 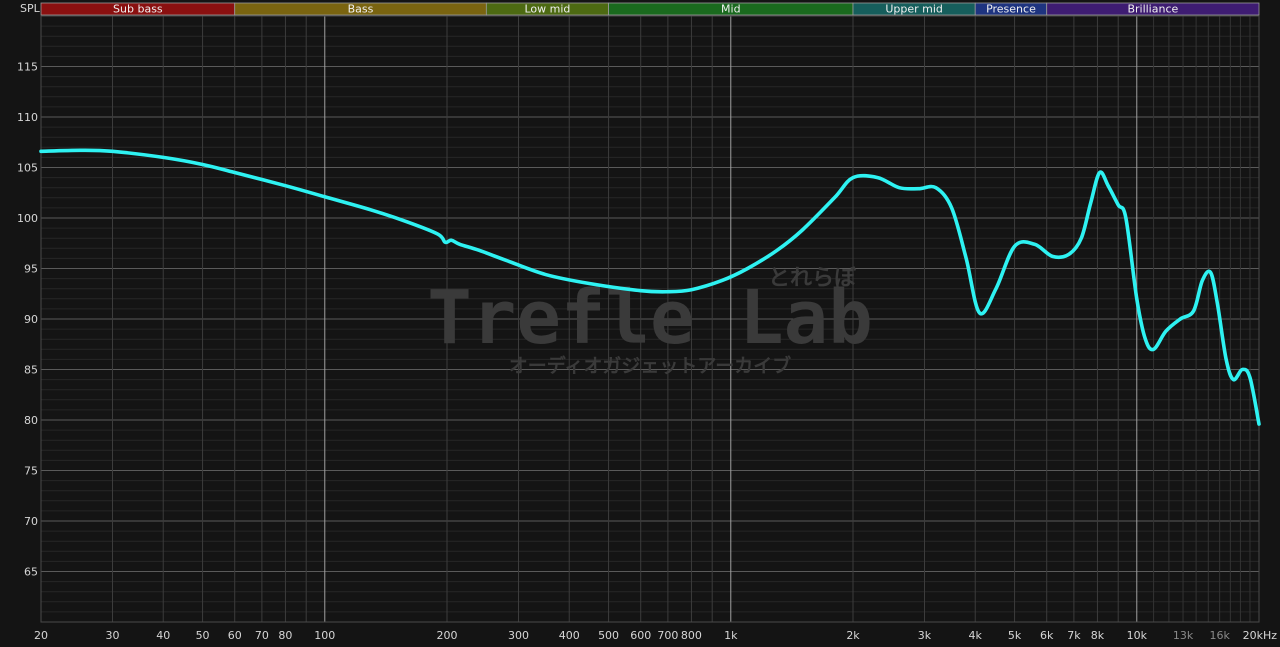 I want to click on x-tick-label: 60, so click(x=235, y=635).